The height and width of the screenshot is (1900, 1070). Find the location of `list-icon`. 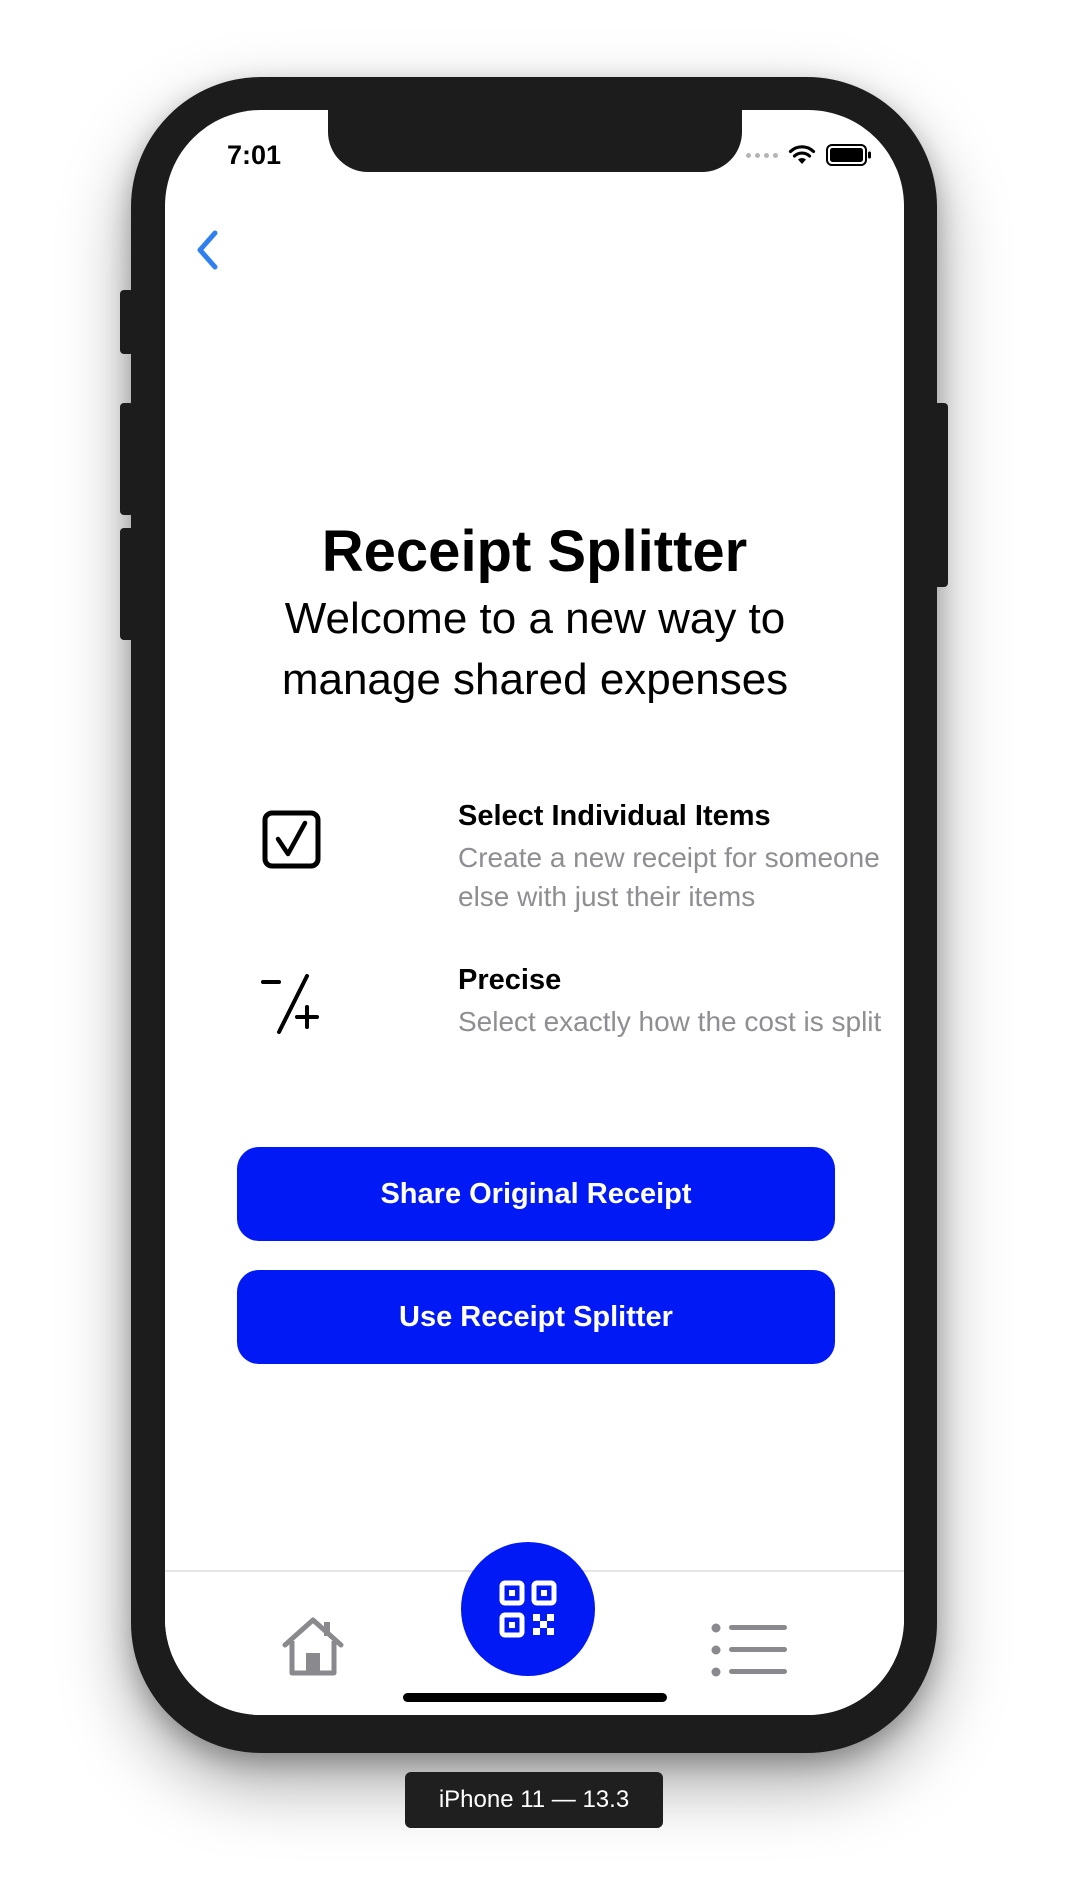

list-icon is located at coordinates (749, 1650).